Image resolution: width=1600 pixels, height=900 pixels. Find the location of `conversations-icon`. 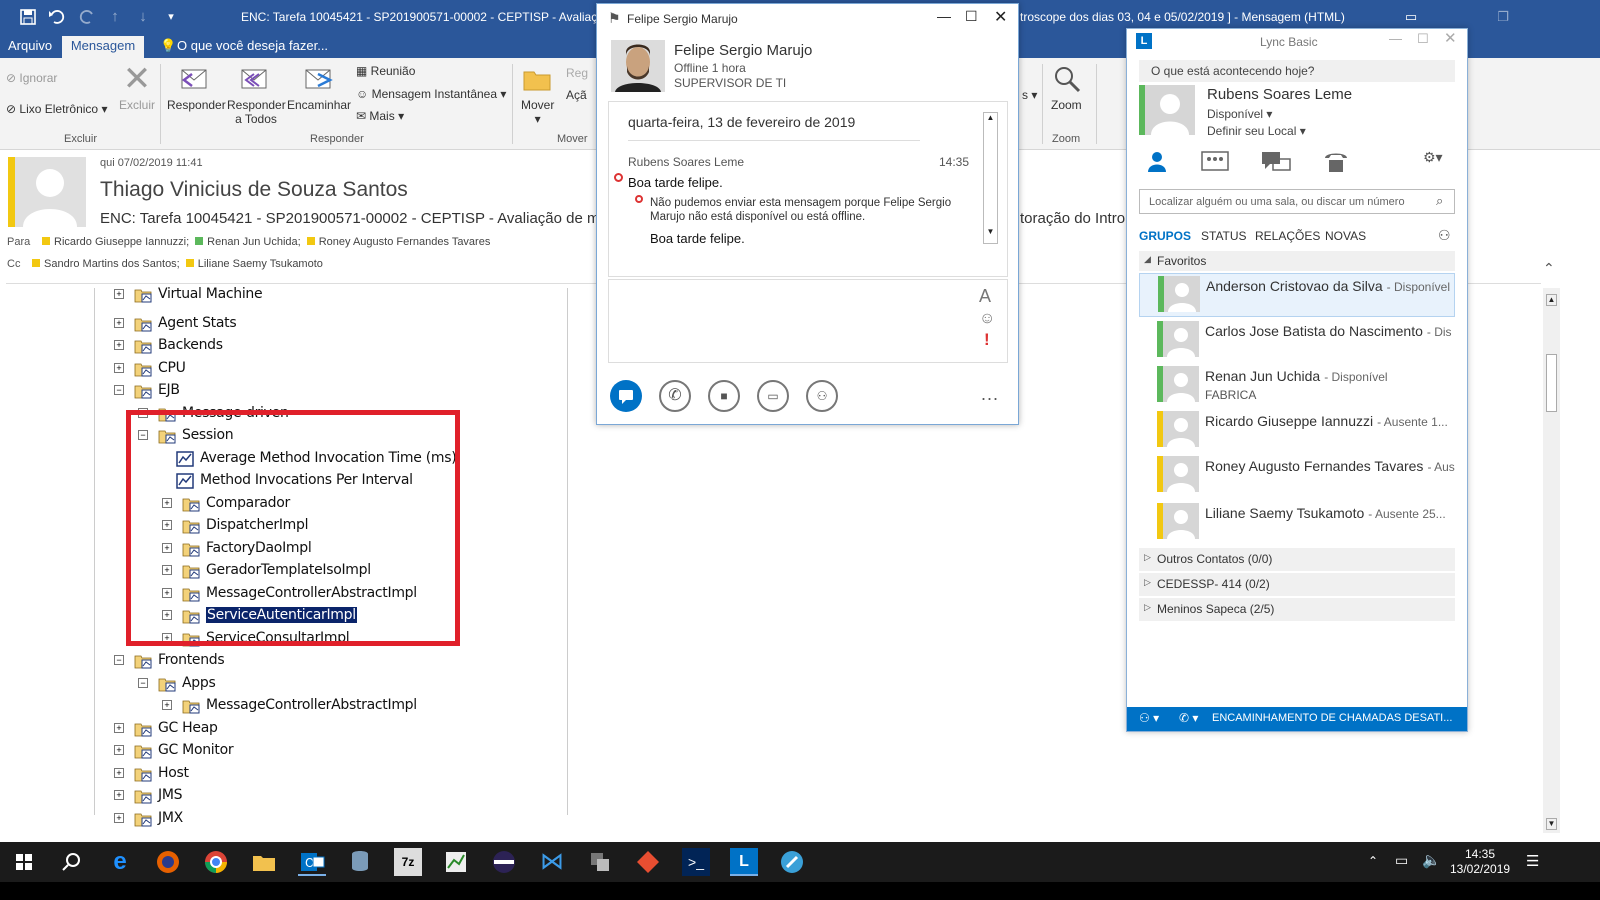

conversations-icon is located at coordinates (1215, 162).